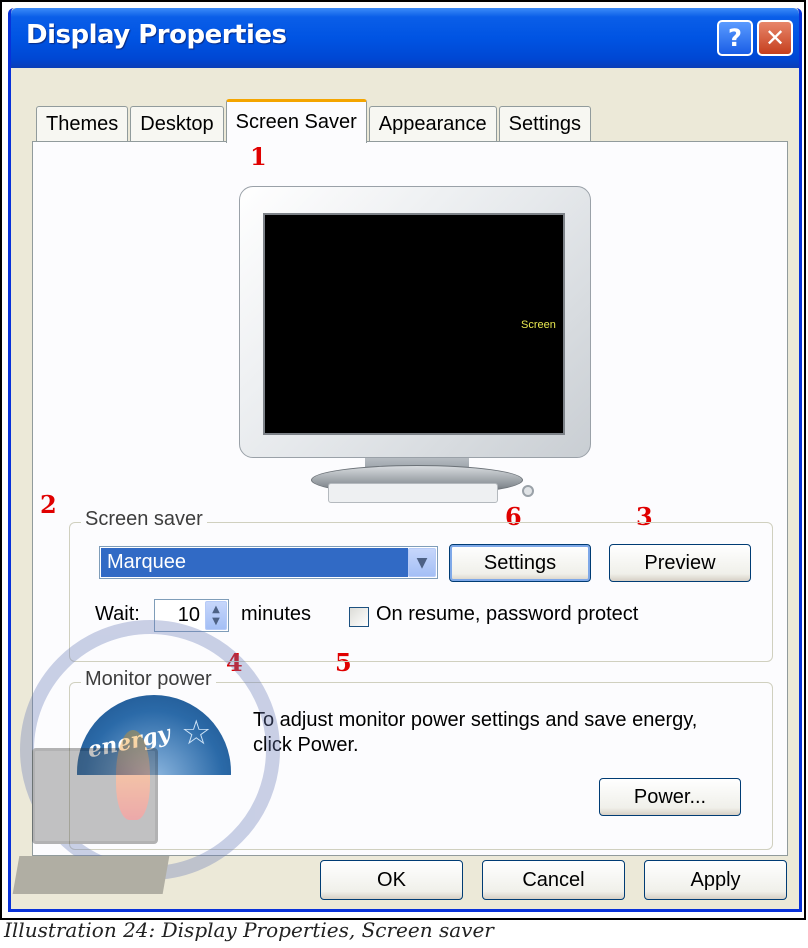 This screenshot has width=808, height=948. Describe the element at coordinates (156, 35) in the screenshot. I see `window-title: Display Properties` at that location.